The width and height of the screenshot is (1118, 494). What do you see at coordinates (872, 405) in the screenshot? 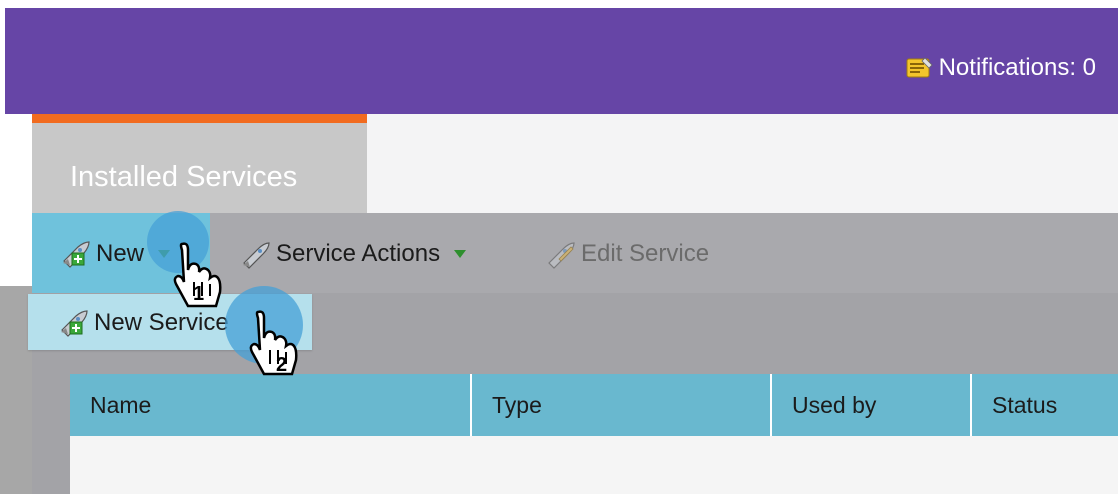
I see `column-header-used-by: Used by` at bounding box center [872, 405].